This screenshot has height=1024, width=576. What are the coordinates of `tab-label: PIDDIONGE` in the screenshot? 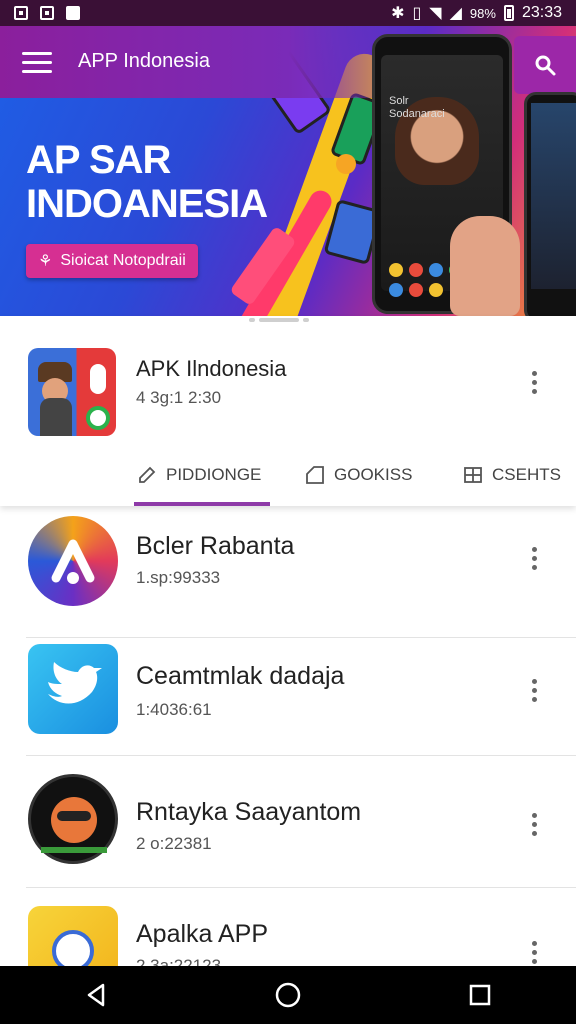 It's located at (214, 474).